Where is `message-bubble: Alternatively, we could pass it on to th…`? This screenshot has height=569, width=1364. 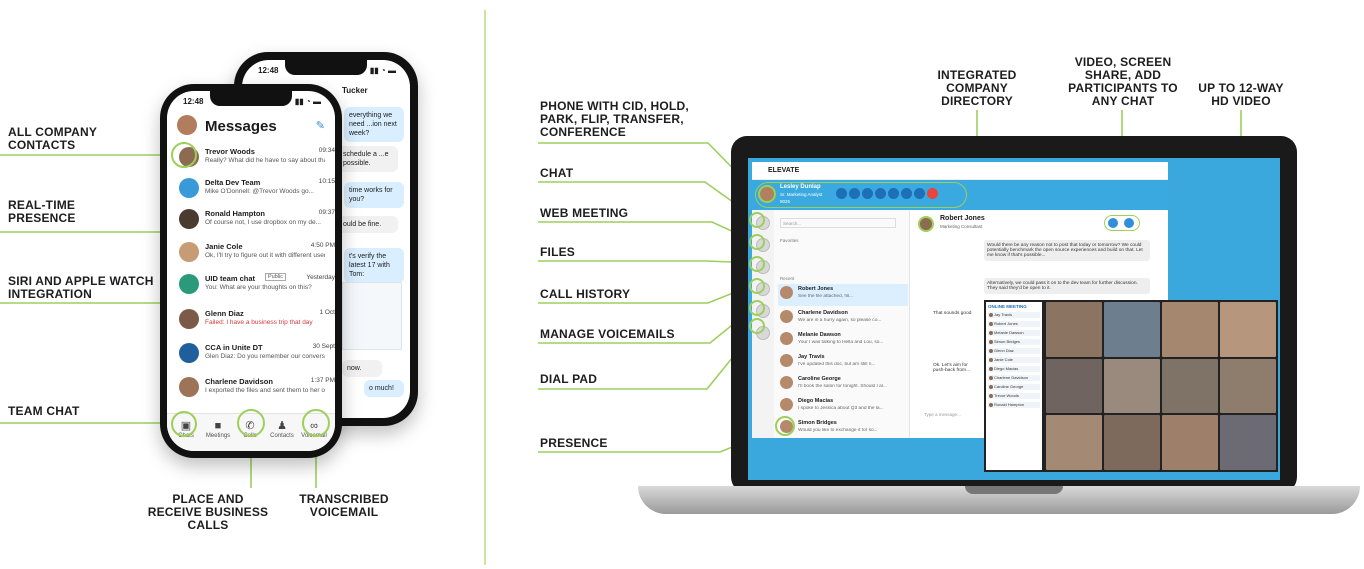
message-bubble: Alternatively, we could pass it on to th… is located at coordinates (1067, 286).